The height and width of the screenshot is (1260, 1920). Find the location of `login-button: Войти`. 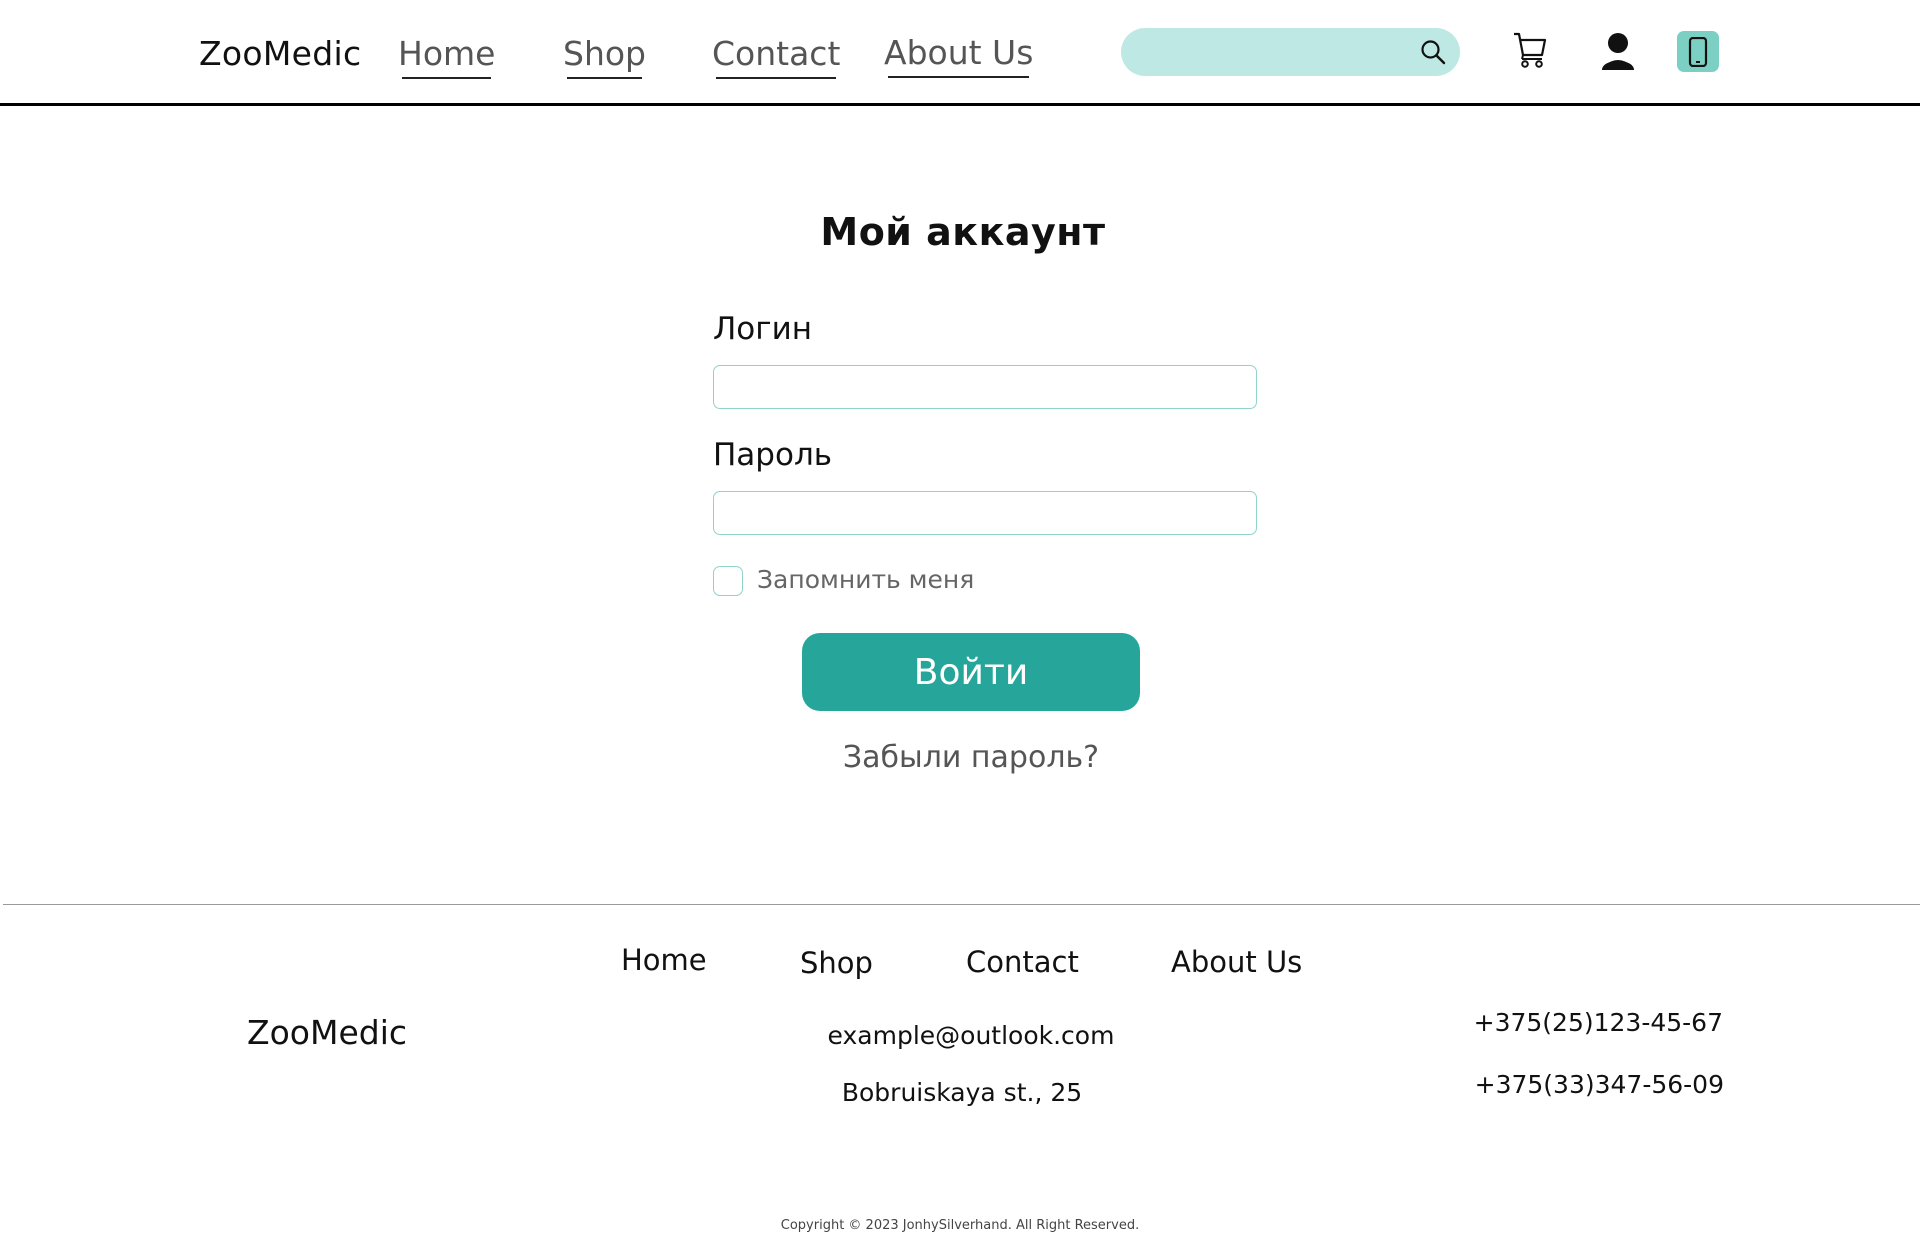

login-button: Войти is located at coordinates (971, 672).